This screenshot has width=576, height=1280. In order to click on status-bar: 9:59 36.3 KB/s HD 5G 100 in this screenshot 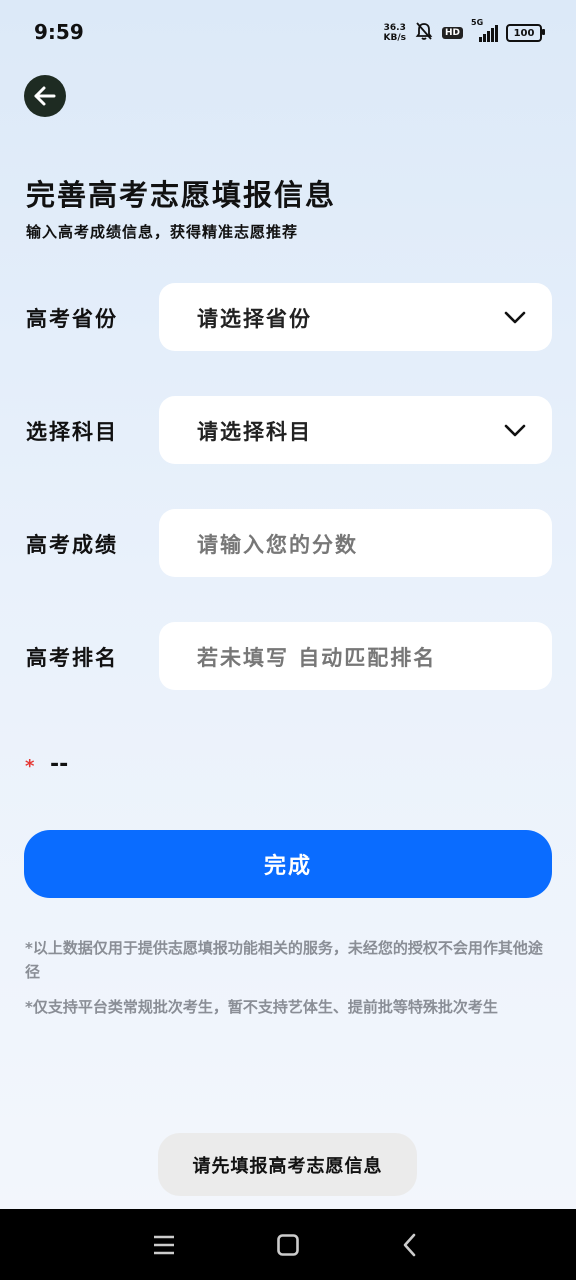, I will do `click(288, 32)`.